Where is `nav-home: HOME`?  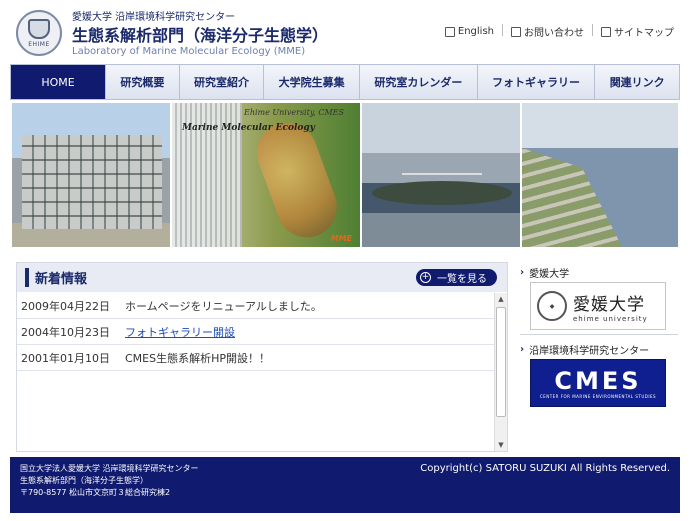 nav-home: HOME is located at coordinates (58, 82).